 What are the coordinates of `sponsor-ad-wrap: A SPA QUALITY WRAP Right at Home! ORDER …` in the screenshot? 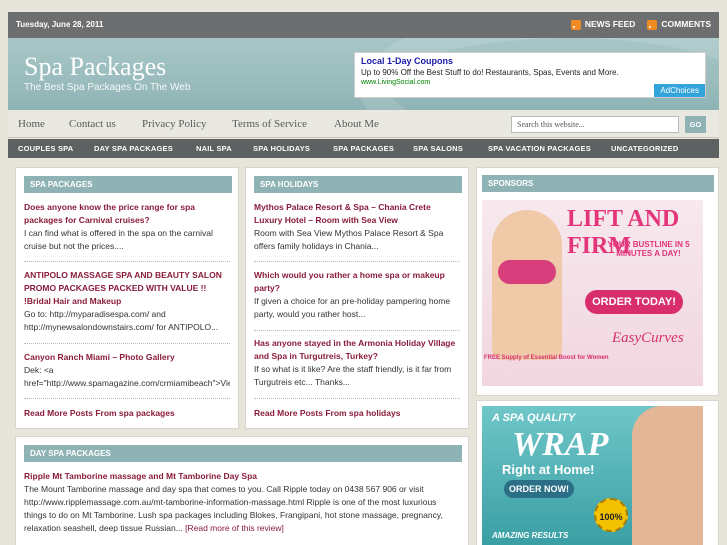 It's located at (592, 475).